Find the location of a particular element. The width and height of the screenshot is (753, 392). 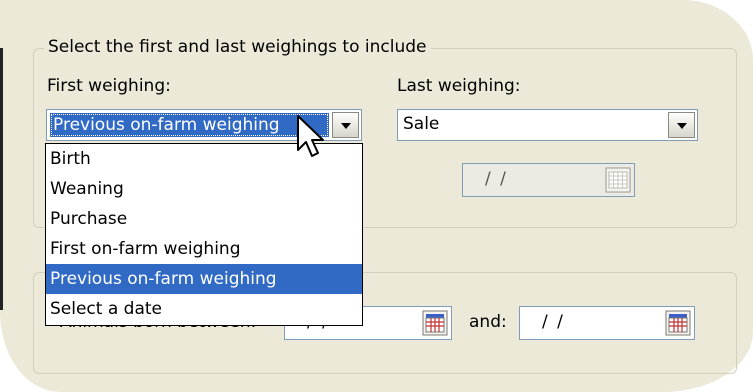

last-weighing-dropdown-button is located at coordinates (681, 125).